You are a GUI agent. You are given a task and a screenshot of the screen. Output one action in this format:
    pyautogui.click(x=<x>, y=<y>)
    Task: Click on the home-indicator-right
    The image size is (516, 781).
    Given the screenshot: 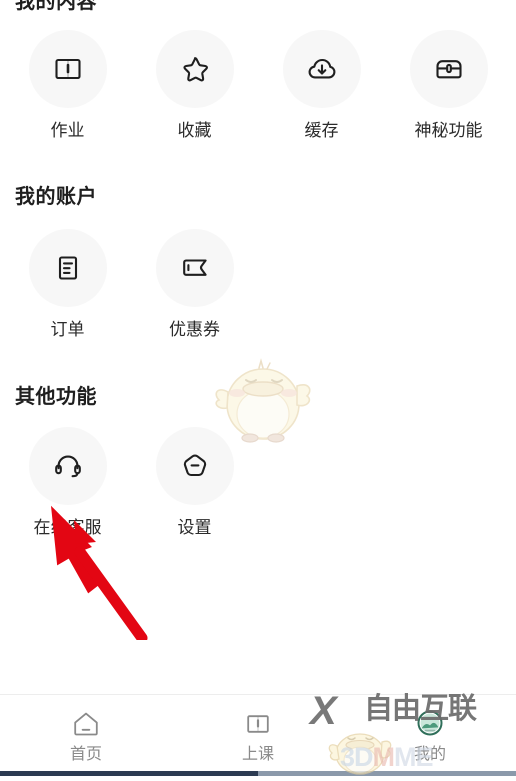 What is the action you would take?
    pyautogui.click(x=387, y=773)
    